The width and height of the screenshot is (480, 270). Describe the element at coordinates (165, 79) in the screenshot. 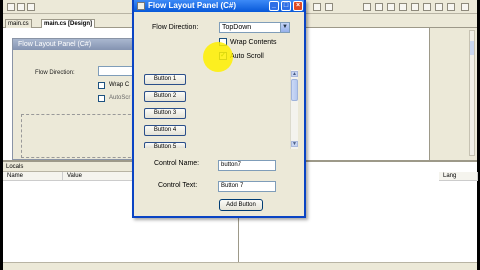

I see `flow-button-1: Button 1` at that location.